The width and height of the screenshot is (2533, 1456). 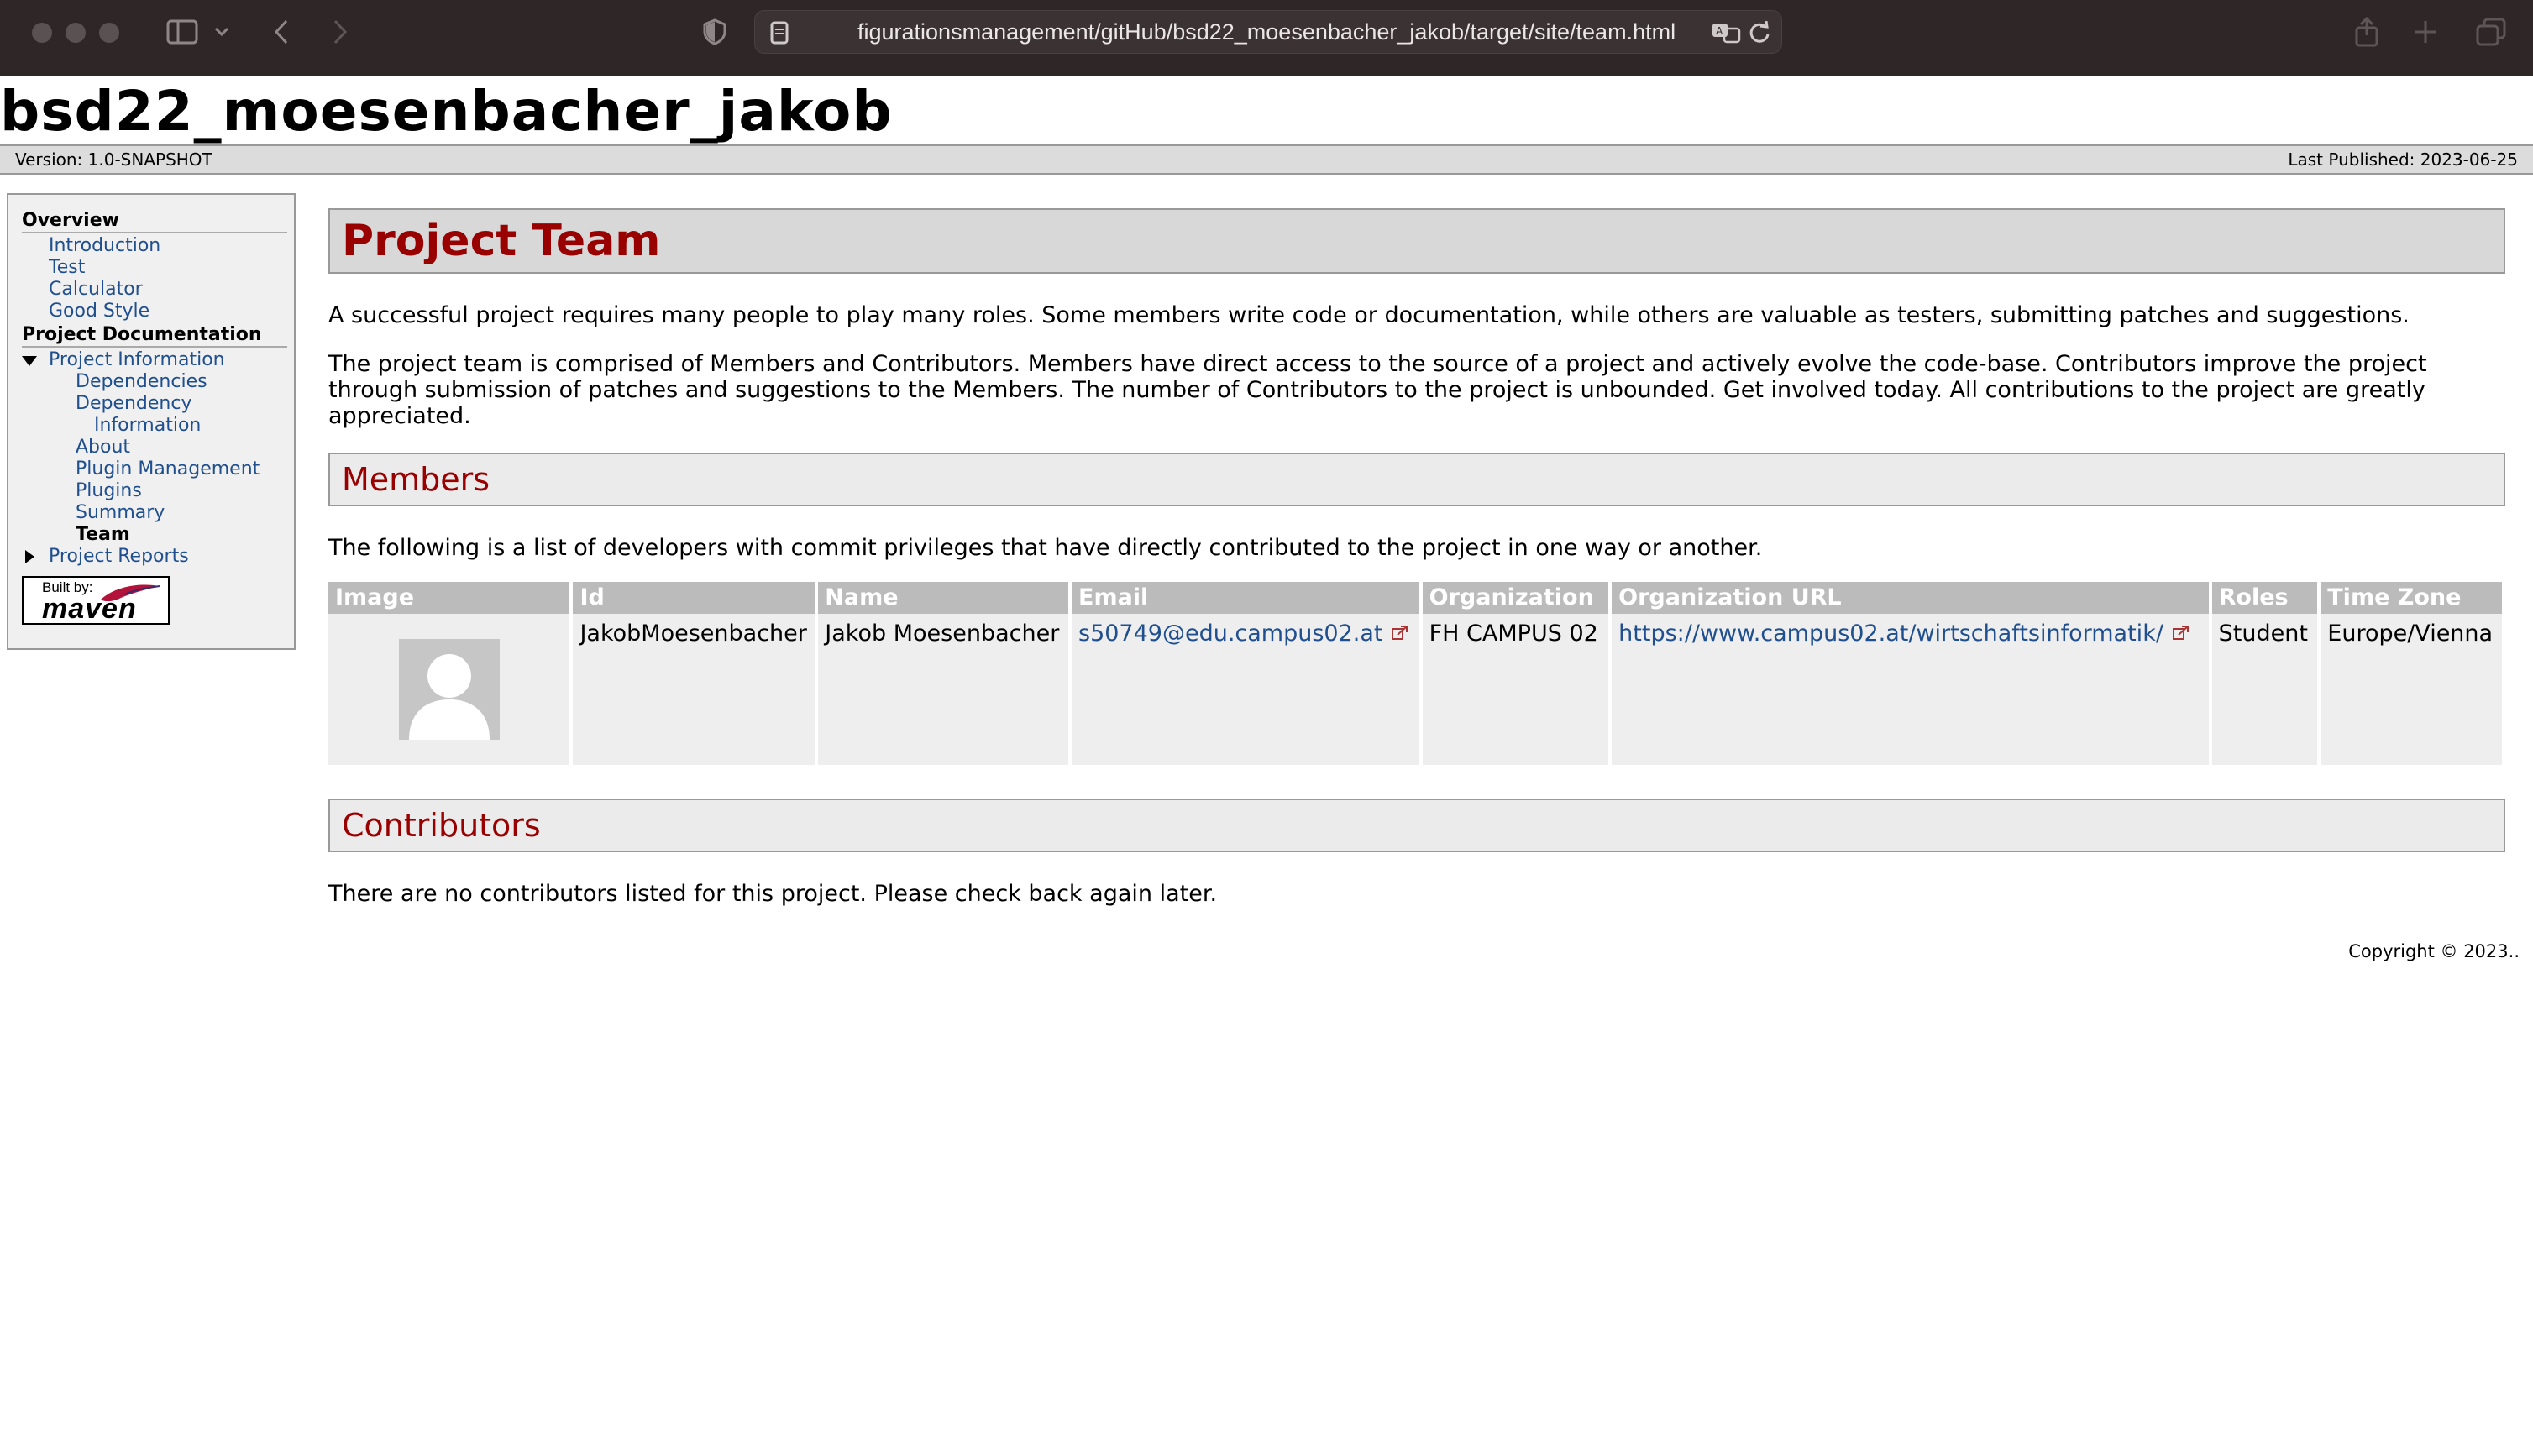 What do you see at coordinates (1230, 634) in the screenshot?
I see `member-email-link: s50749@edu.campus02.at` at bounding box center [1230, 634].